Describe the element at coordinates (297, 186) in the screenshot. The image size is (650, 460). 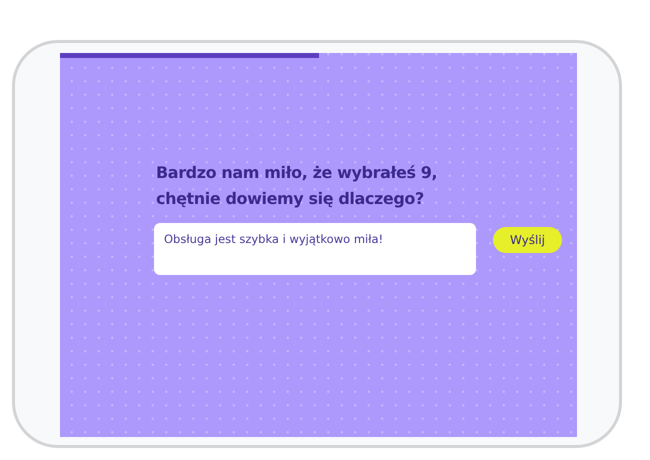
I see `question-text: Bardzo nam miło, że wybrałeś 9, chętnie dowiemy się dlaczego?` at that location.